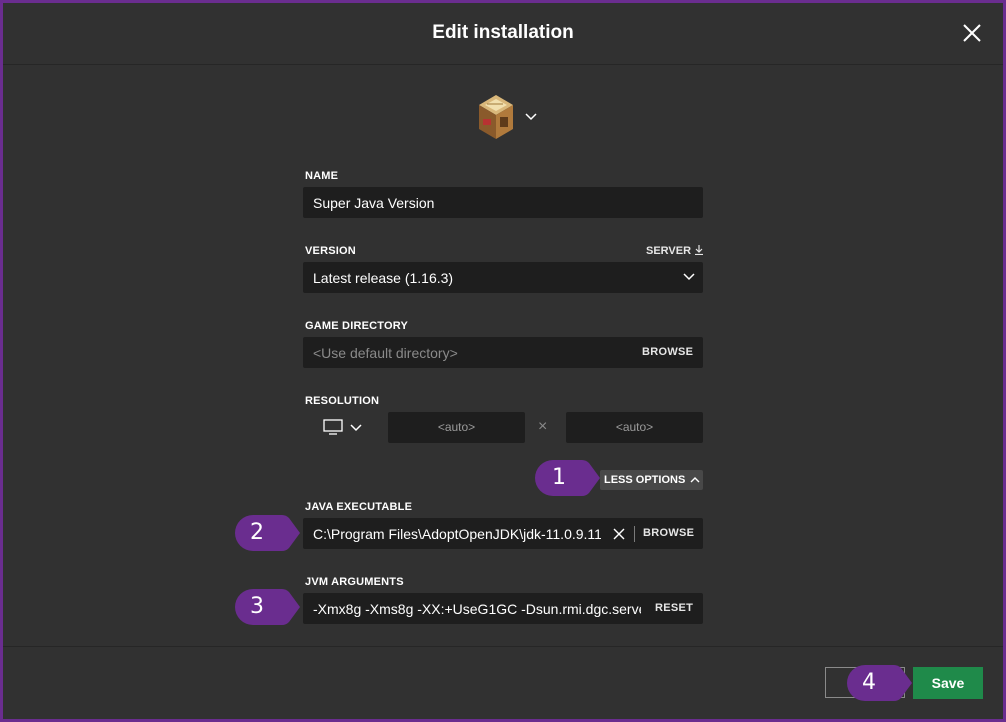  What do you see at coordinates (869, 682) in the screenshot?
I see `callout-number: 4` at bounding box center [869, 682].